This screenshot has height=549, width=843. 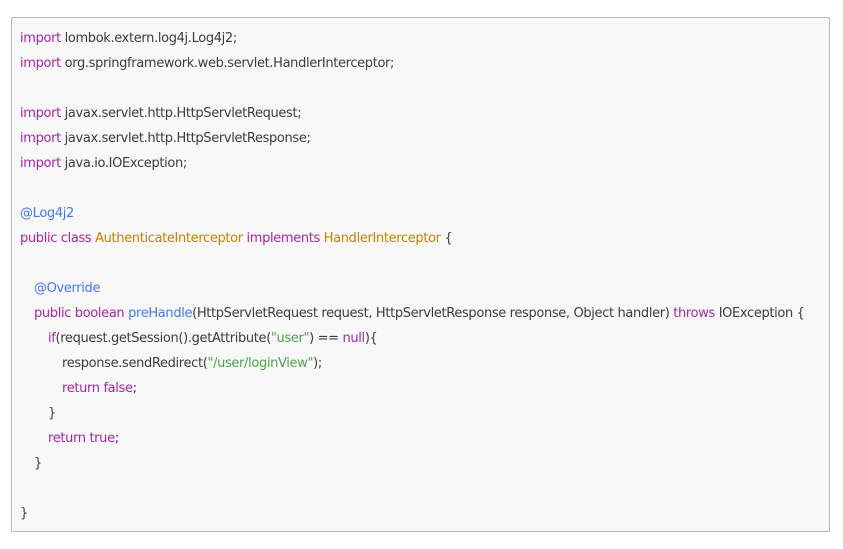 I want to click on boolean-literal: false, so click(x=116, y=388).